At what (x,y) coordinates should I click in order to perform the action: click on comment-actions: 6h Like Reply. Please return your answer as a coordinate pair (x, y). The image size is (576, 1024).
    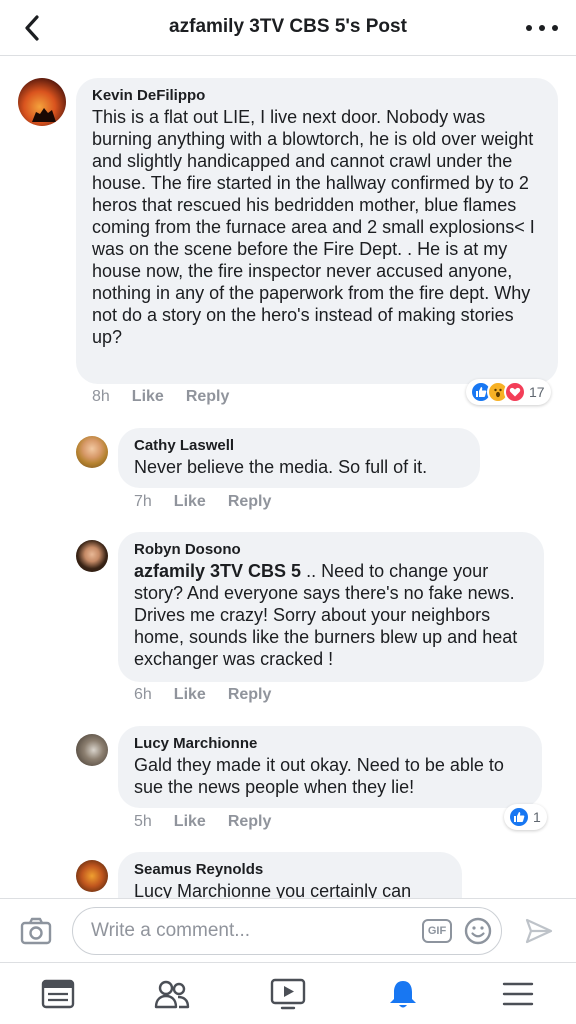
    Looking at the image, I should click on (202, 695).